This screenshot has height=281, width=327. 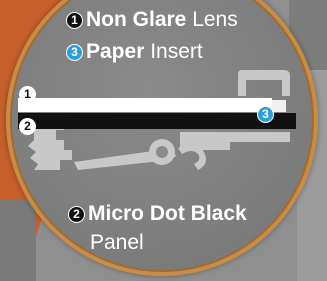 What do you see at coordinates (74, 20) in the screenshot?
I see `label-1-badge: 1` at bounding box center [74, 20].